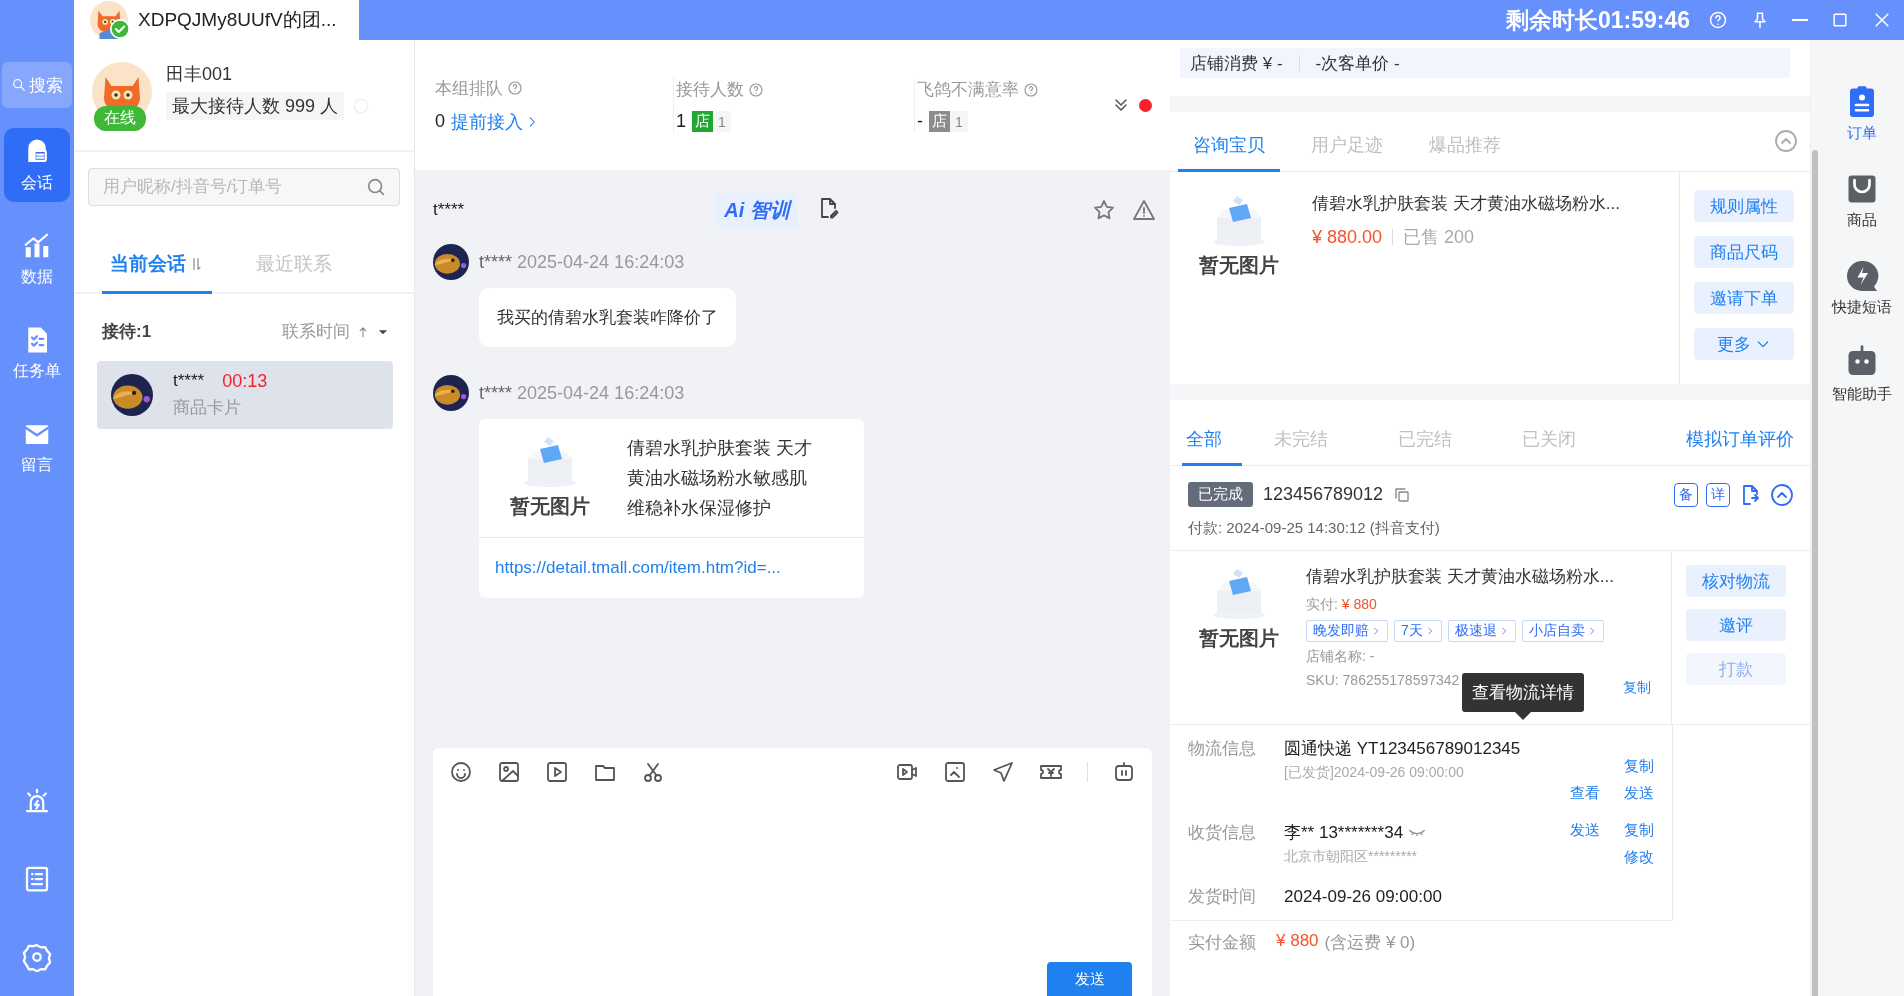 This screenshot has width=1904, height=996. I want to click on payment-info: 付款: 2024-09-25 14:30:12 (抖音支付), so click(1490, 529).